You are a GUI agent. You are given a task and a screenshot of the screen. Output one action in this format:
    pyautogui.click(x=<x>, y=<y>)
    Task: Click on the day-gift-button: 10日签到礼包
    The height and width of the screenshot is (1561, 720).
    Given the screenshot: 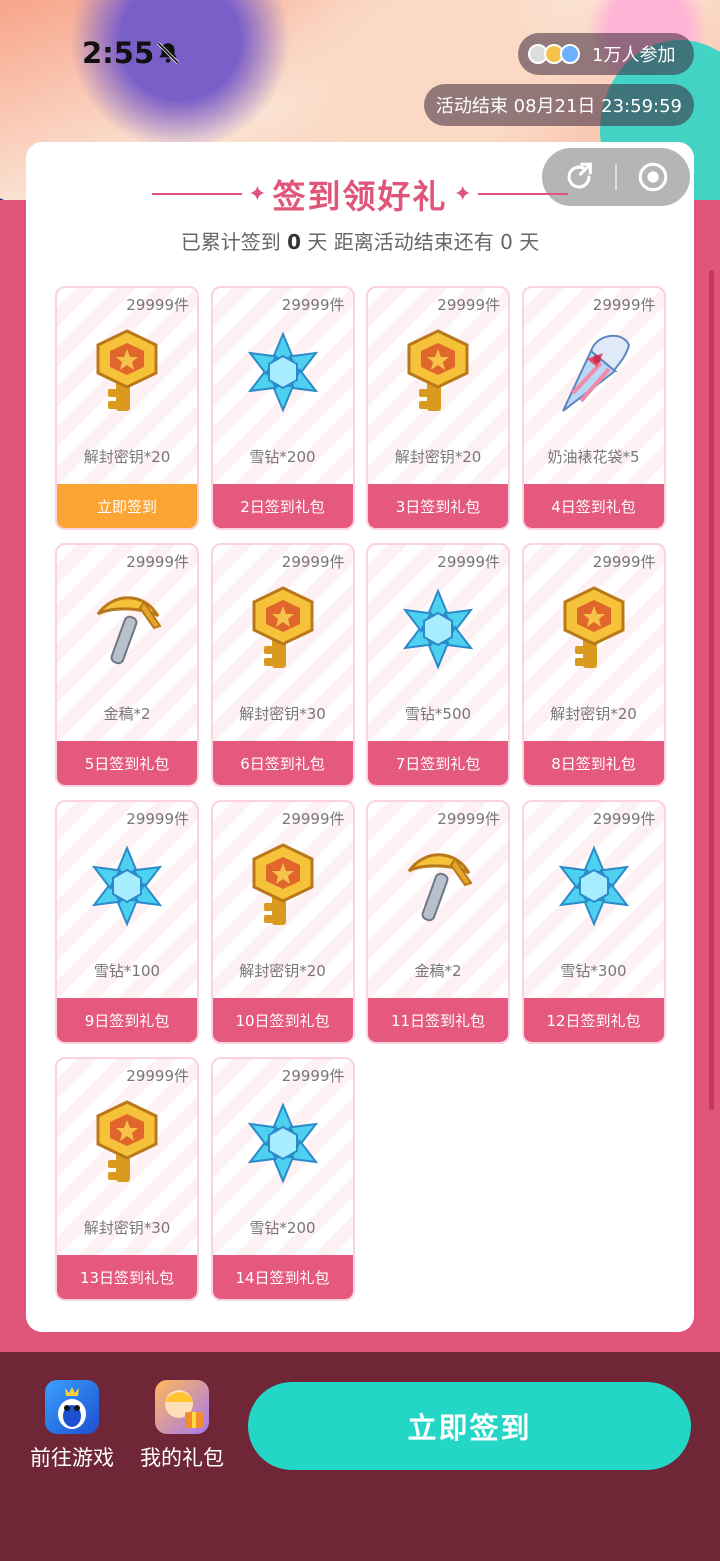 What is the action you would take?
    pyautogui.click(x=282, y=1020)
    